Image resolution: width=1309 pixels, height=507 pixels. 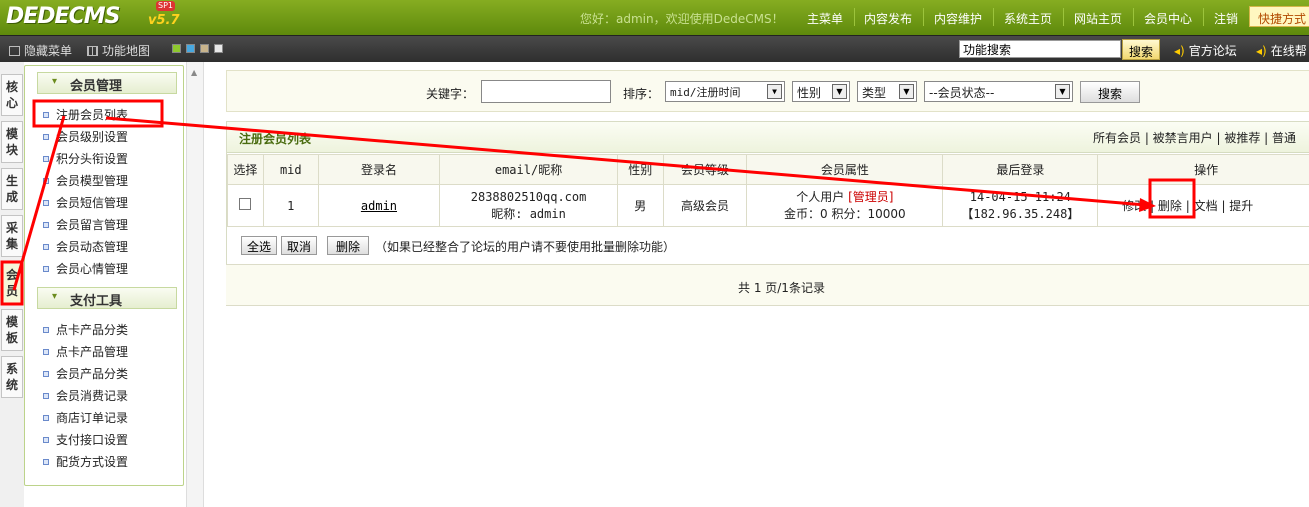 What do you see at coordinates (92, 352) in the screenshot?
I see `sidebar-item-label: 点卡产品管理` at bounding box center [92, 352].